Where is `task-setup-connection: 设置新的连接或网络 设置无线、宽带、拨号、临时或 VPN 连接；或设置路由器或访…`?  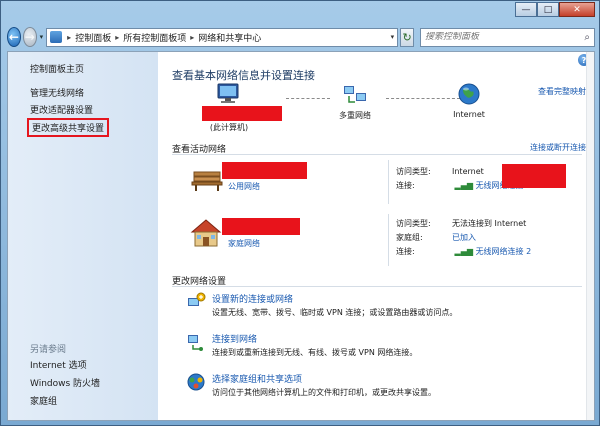 task-setup-connection: 设置新的连接或网络 设置无线、宽带、拨号、临时或 VPN 连接；或设置路由器或访… is located at coordinates (386, 307).